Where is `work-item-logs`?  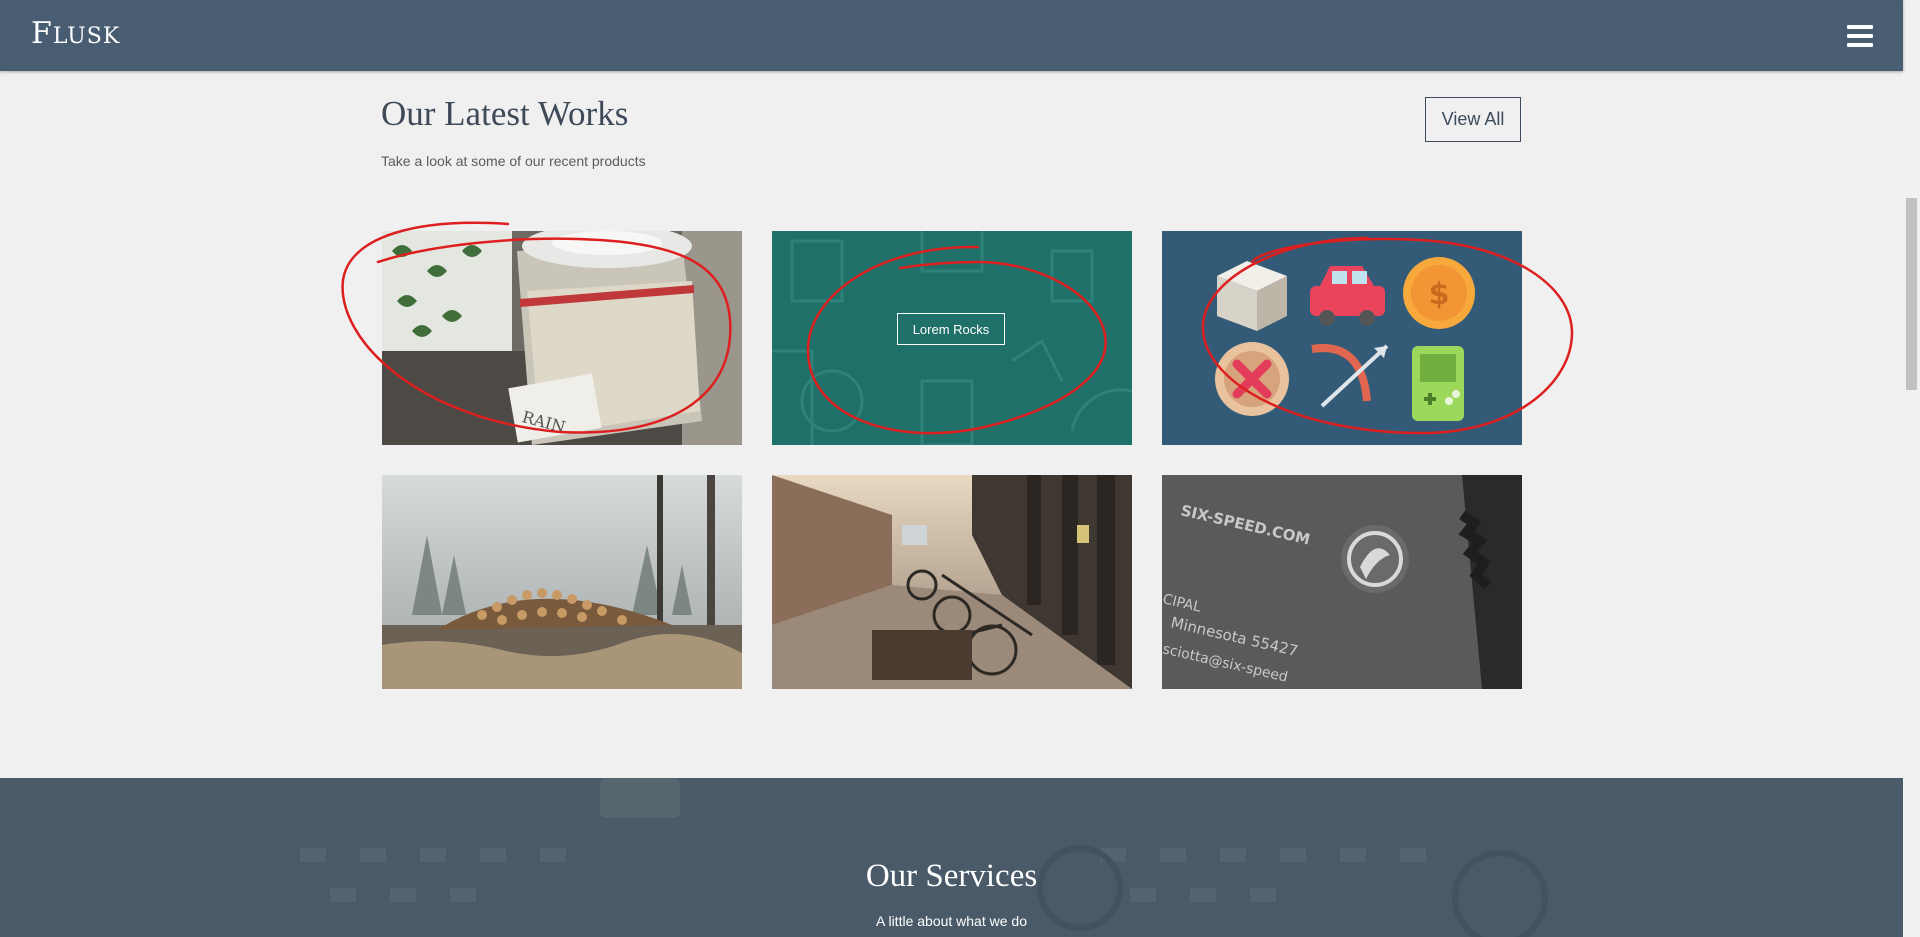 work-item-logs is located at coordinates (562, 582).